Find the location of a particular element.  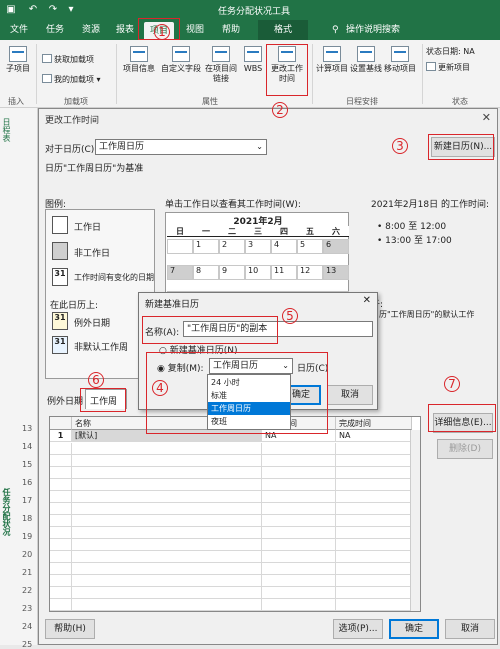

project-info-button: 项目信息 is located at coordinates (139, 60).